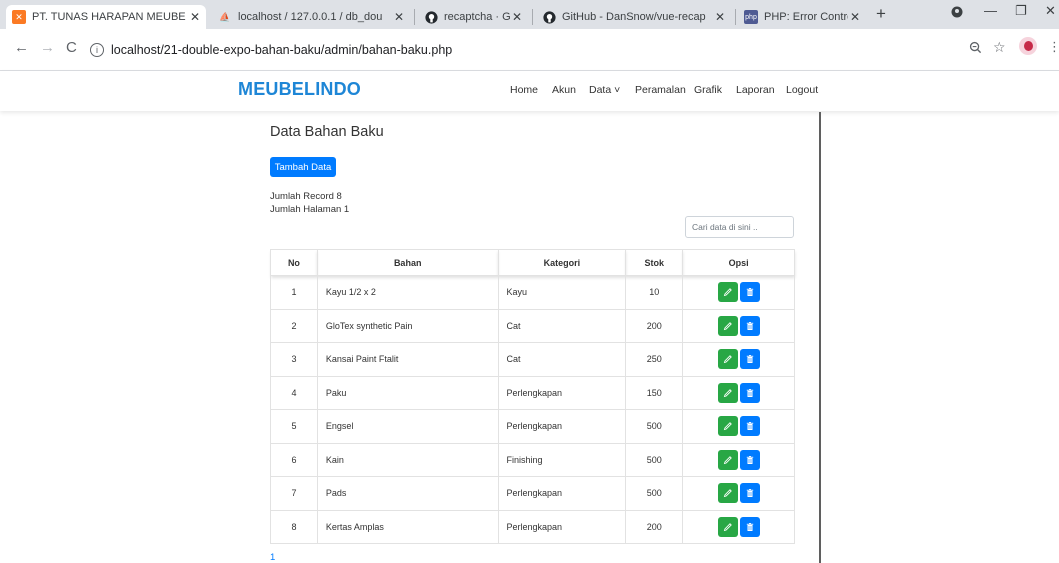 Image resolution: width=1059 pixels, height=563 pixels. I want to click on browser-tab-2: ⛵ localhost / 127.0.0.1 / db_dou ✕, so click(311, 17).